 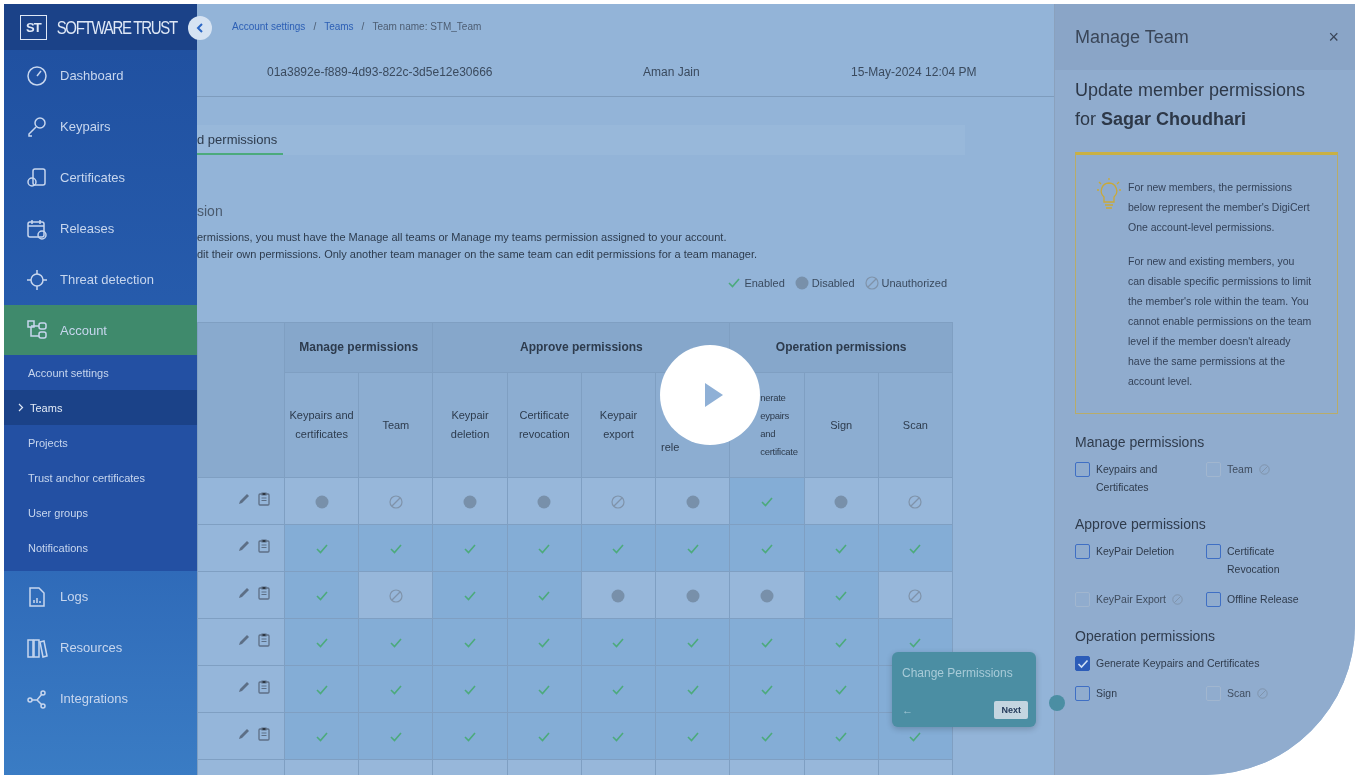 What do you see at coordinates (1191, 105) in the screenshot?
I see `panel-heading: Update member permissions for Sagar Choudhari` at bounding box center [1191, 105].